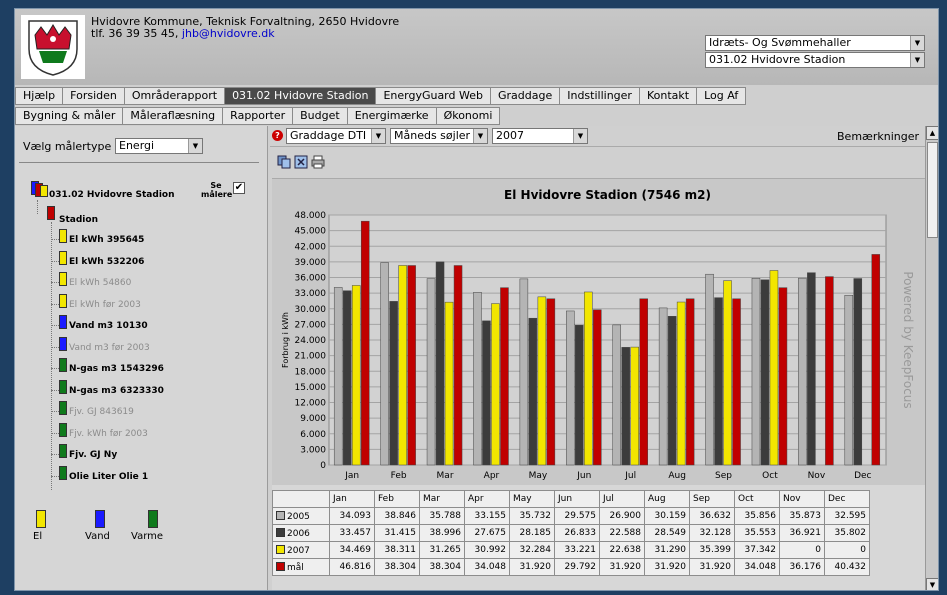 The height and width of the screenshot is (595, 947). I want to click on meter-item: N-gas m3 6323330, so click(116, 391).